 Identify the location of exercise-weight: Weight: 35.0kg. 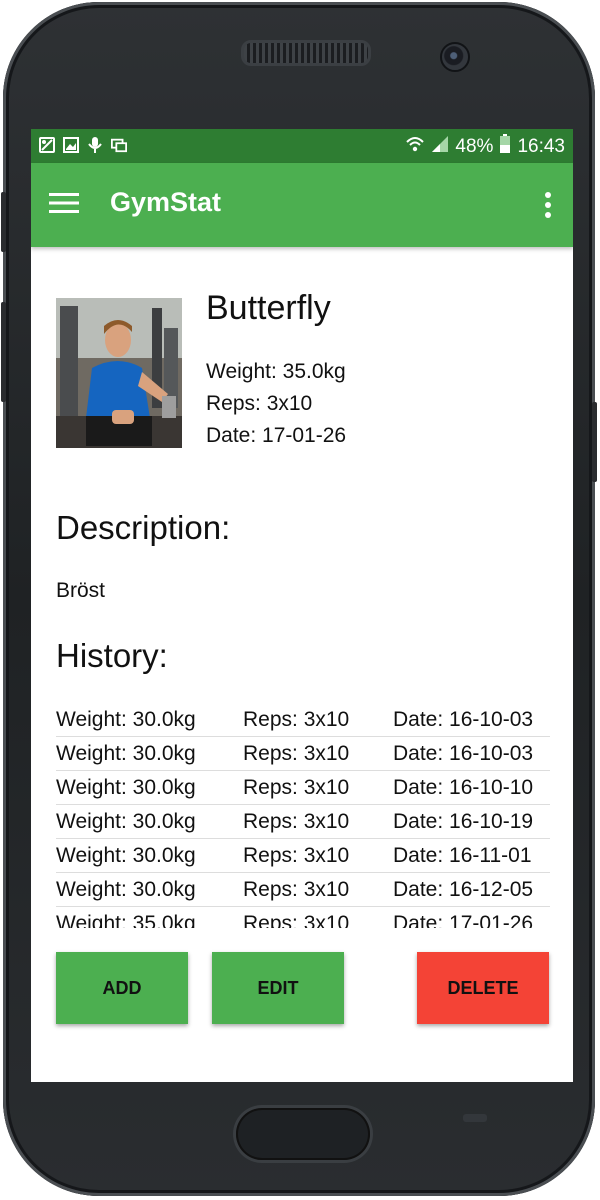
(276, 371).